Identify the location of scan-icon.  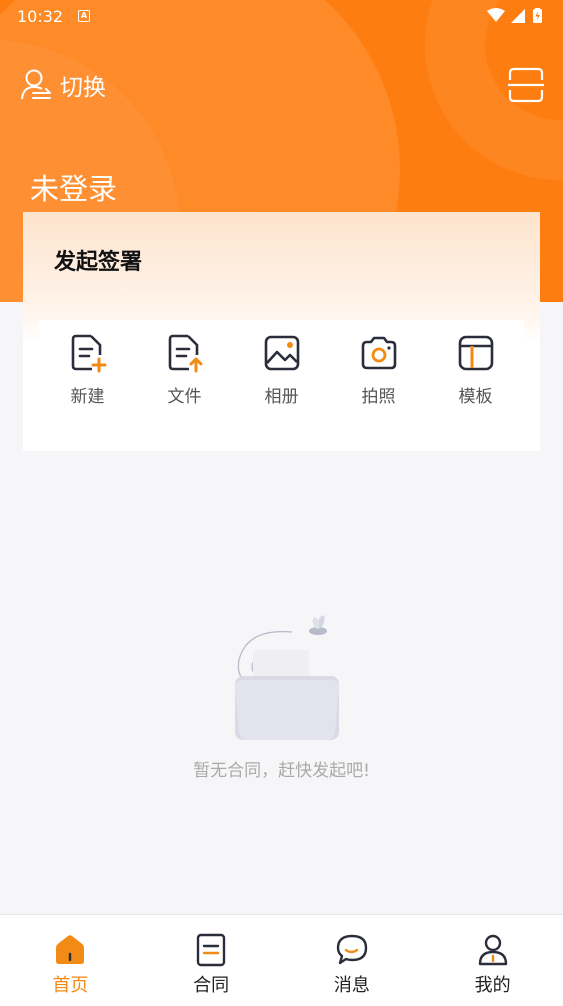
(526, 85).